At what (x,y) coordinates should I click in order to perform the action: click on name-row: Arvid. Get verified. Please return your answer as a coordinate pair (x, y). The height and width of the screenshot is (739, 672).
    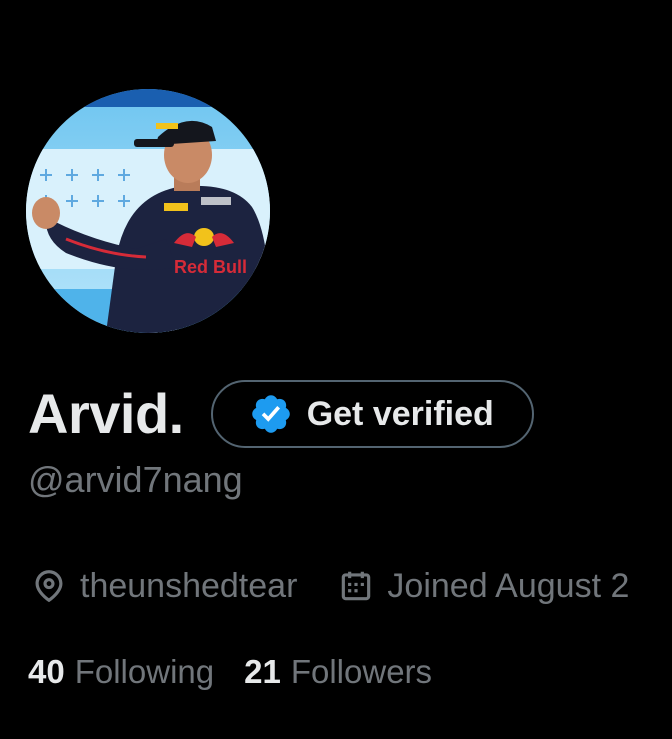
    Looking at the image, I should click on (281, 414).